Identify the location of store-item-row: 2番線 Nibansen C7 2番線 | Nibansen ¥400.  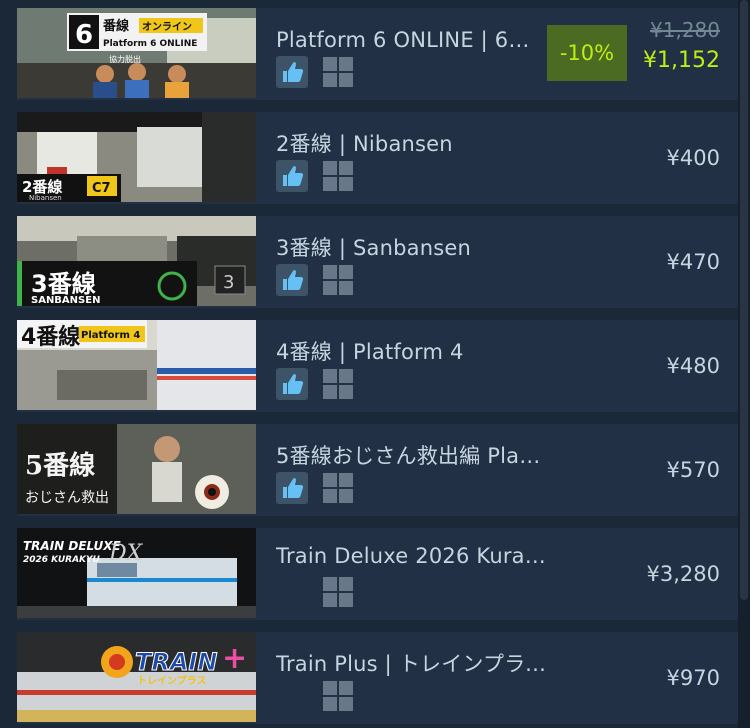
(377, 158).